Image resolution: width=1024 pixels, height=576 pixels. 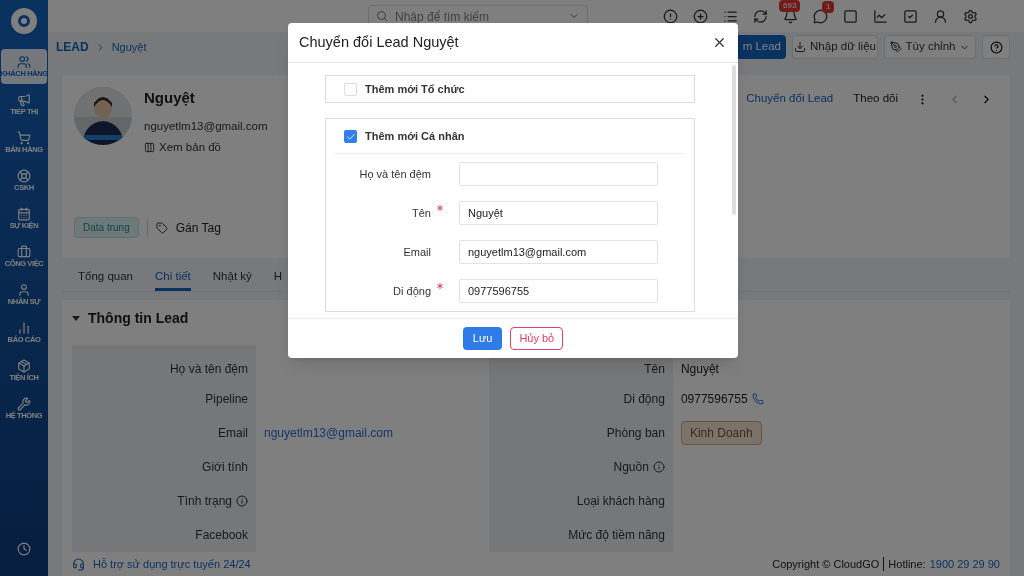 I want to click on group-label: Thêm mới Tổ chức, so click(x=415, y=89).